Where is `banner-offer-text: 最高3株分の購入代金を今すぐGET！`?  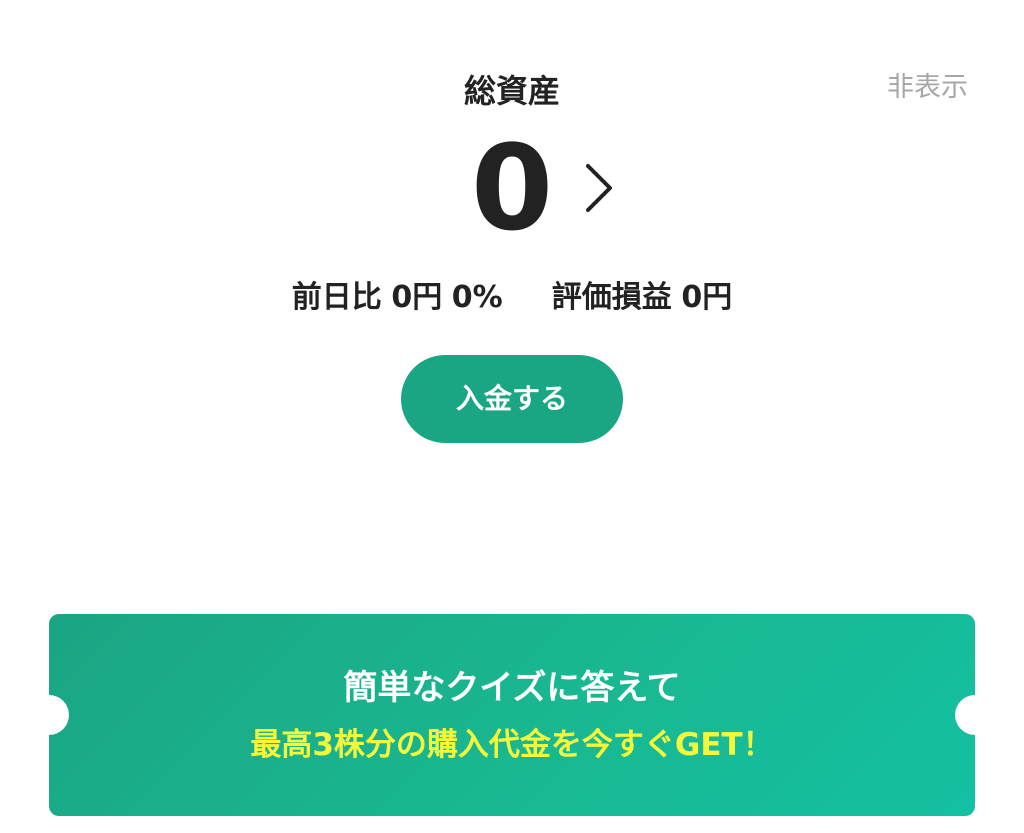
banner-offer-text: 最高3株分の購入代金を今すぐGET！ is located at coordinates (512, 745).